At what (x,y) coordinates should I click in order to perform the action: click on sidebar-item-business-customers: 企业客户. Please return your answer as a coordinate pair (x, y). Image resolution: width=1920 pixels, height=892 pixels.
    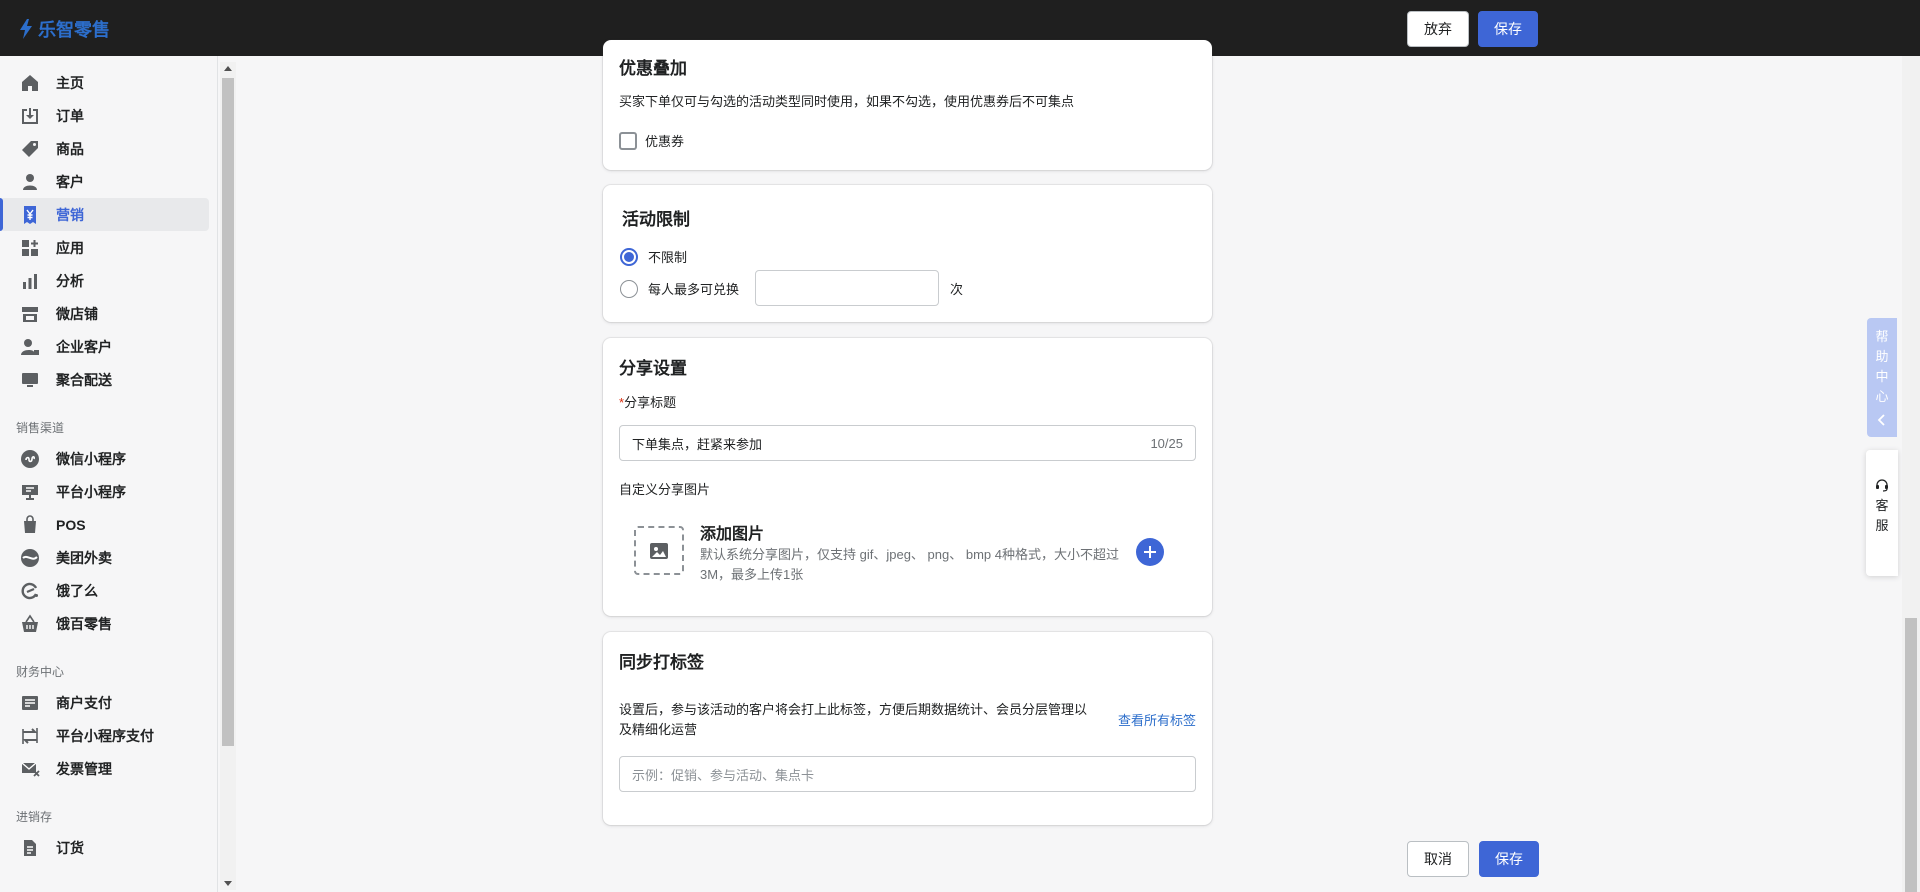
    Looking at the image, I should click on (104, 346).